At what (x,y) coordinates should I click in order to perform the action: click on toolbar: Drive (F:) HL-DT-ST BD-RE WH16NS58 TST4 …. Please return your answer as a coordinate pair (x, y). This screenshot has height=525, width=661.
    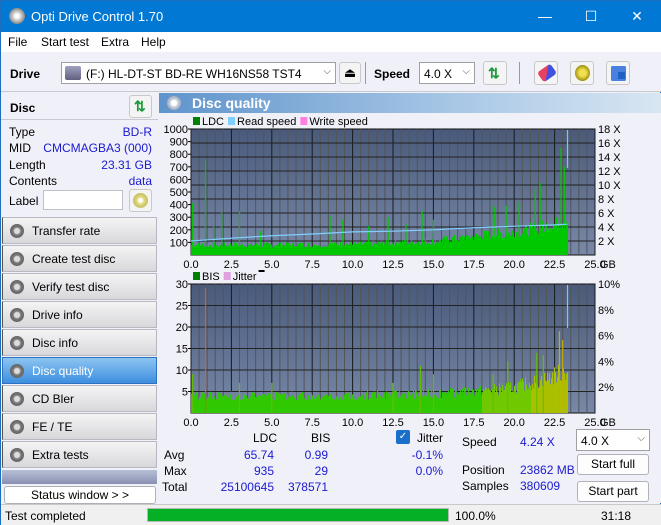
    Looking at the image, I should click on (331, 72).